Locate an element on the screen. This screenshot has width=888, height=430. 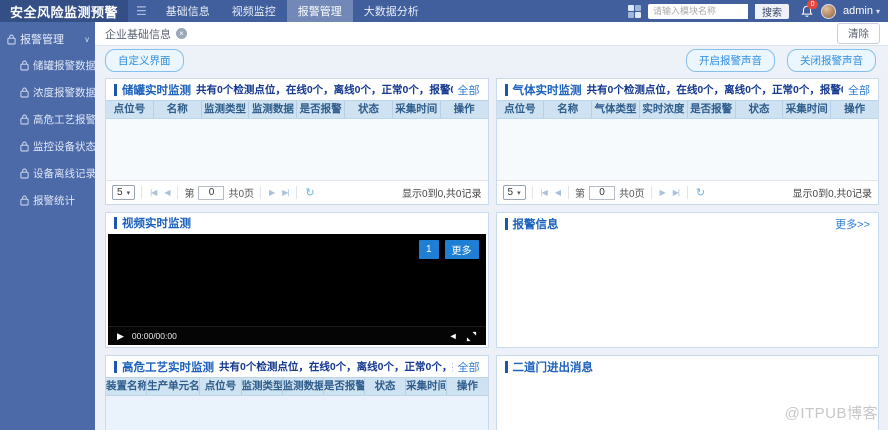
camera-channel-button: 1 is located at coordinates (428, 249).